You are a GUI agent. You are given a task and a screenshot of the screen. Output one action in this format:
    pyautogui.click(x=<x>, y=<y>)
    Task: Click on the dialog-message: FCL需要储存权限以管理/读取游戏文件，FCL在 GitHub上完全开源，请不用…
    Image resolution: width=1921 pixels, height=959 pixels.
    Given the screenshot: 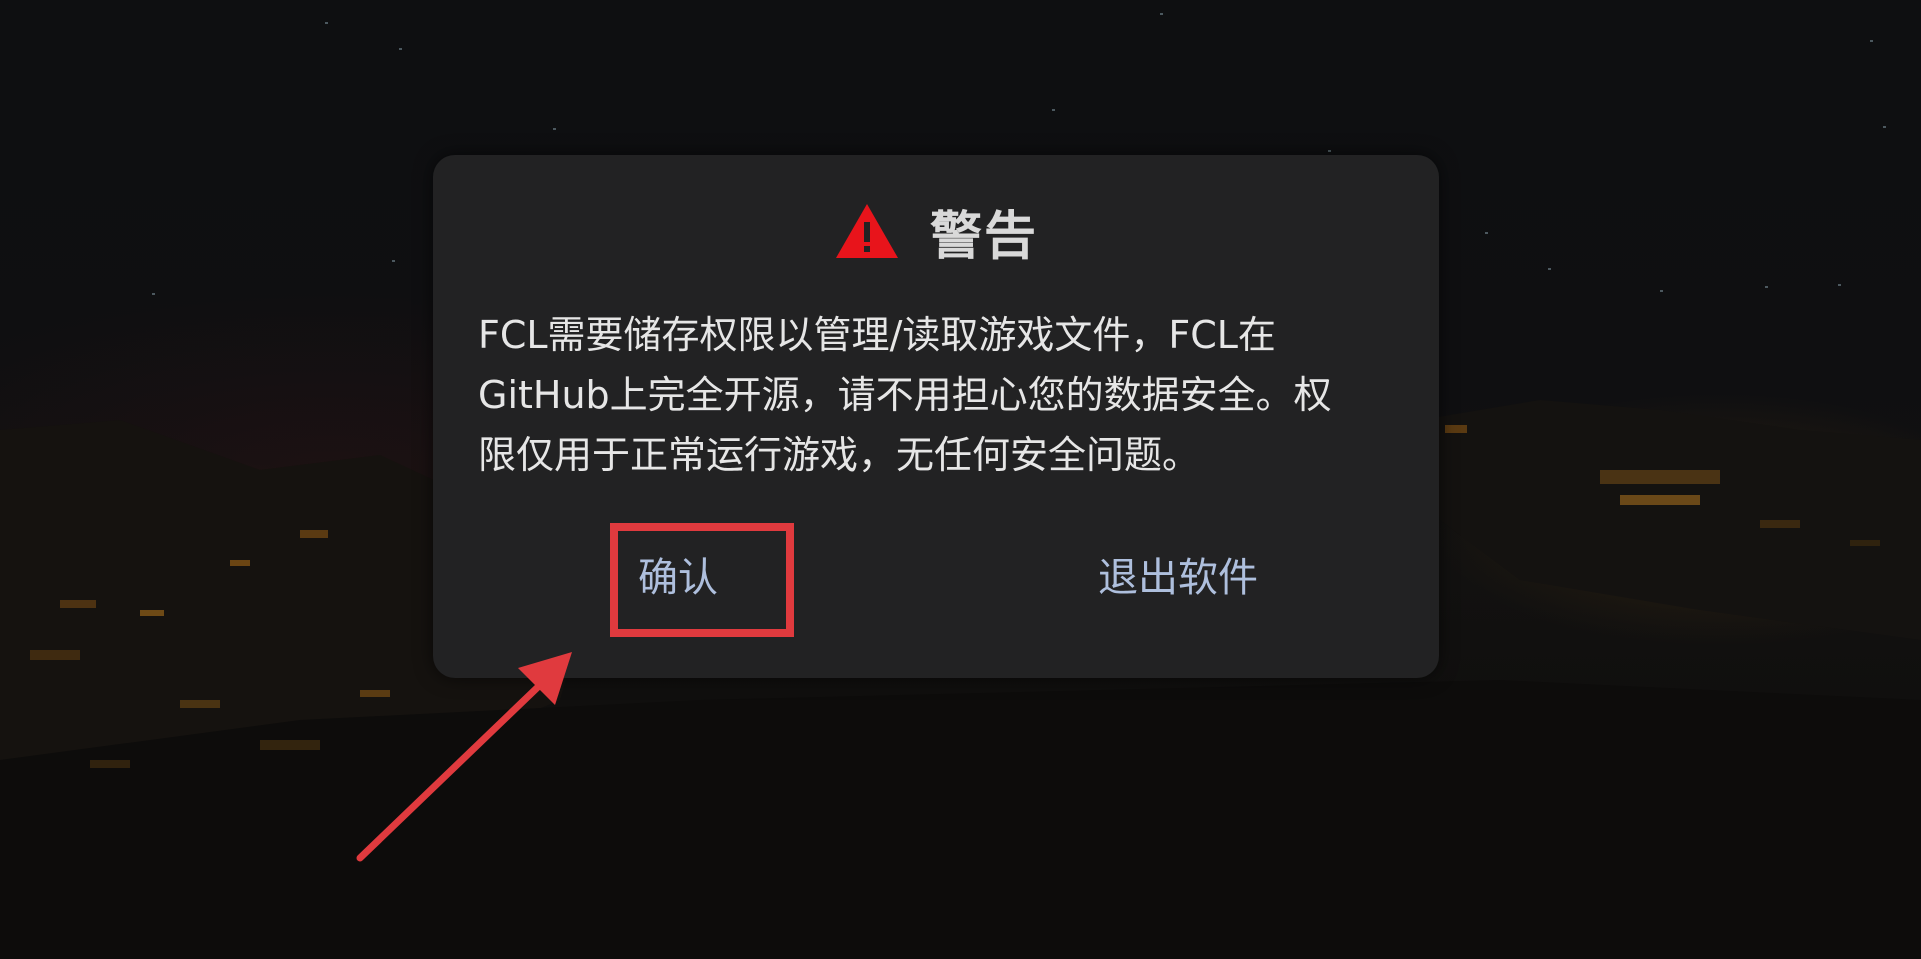 What is the action you would take?
    pyautogui.click(x=943, y=395)
    